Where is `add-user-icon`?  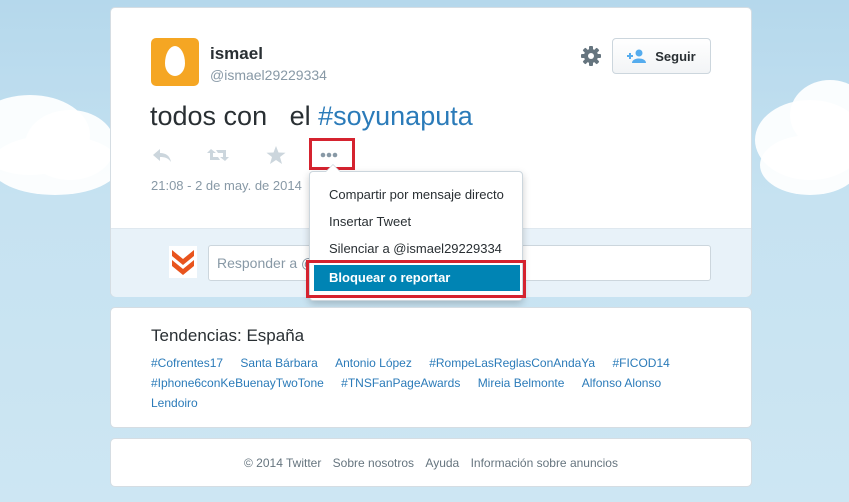
add-user-icon is located at coordinates (637, 56).